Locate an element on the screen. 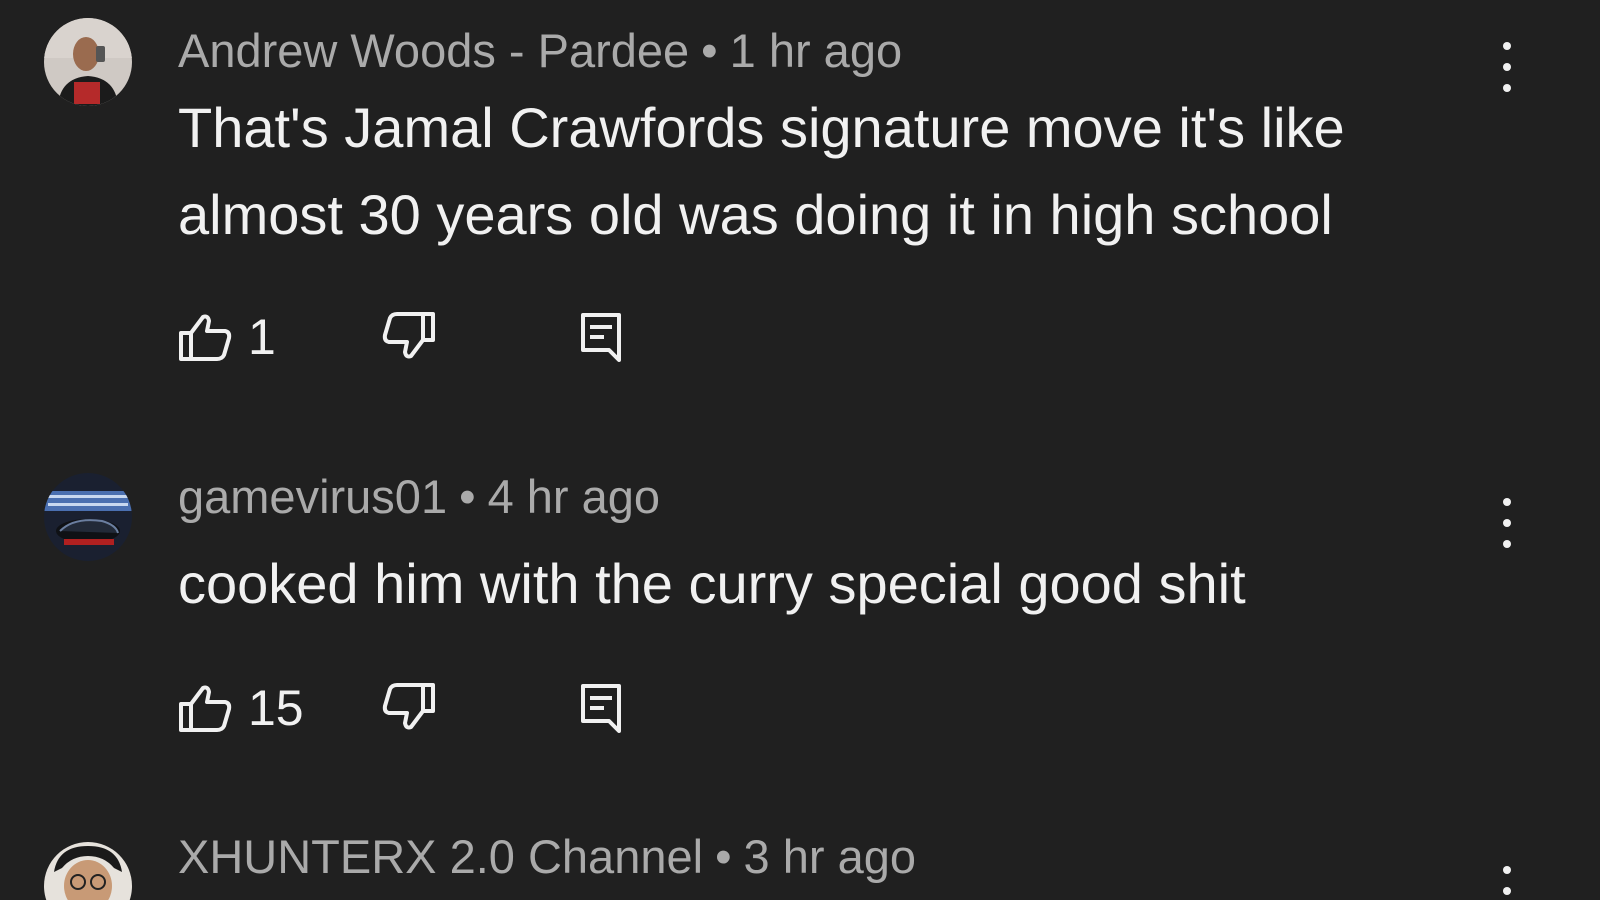 This screenshot has width=1600, height=900. timestamp: 1 hr ago is located at coordinates (816, 50).